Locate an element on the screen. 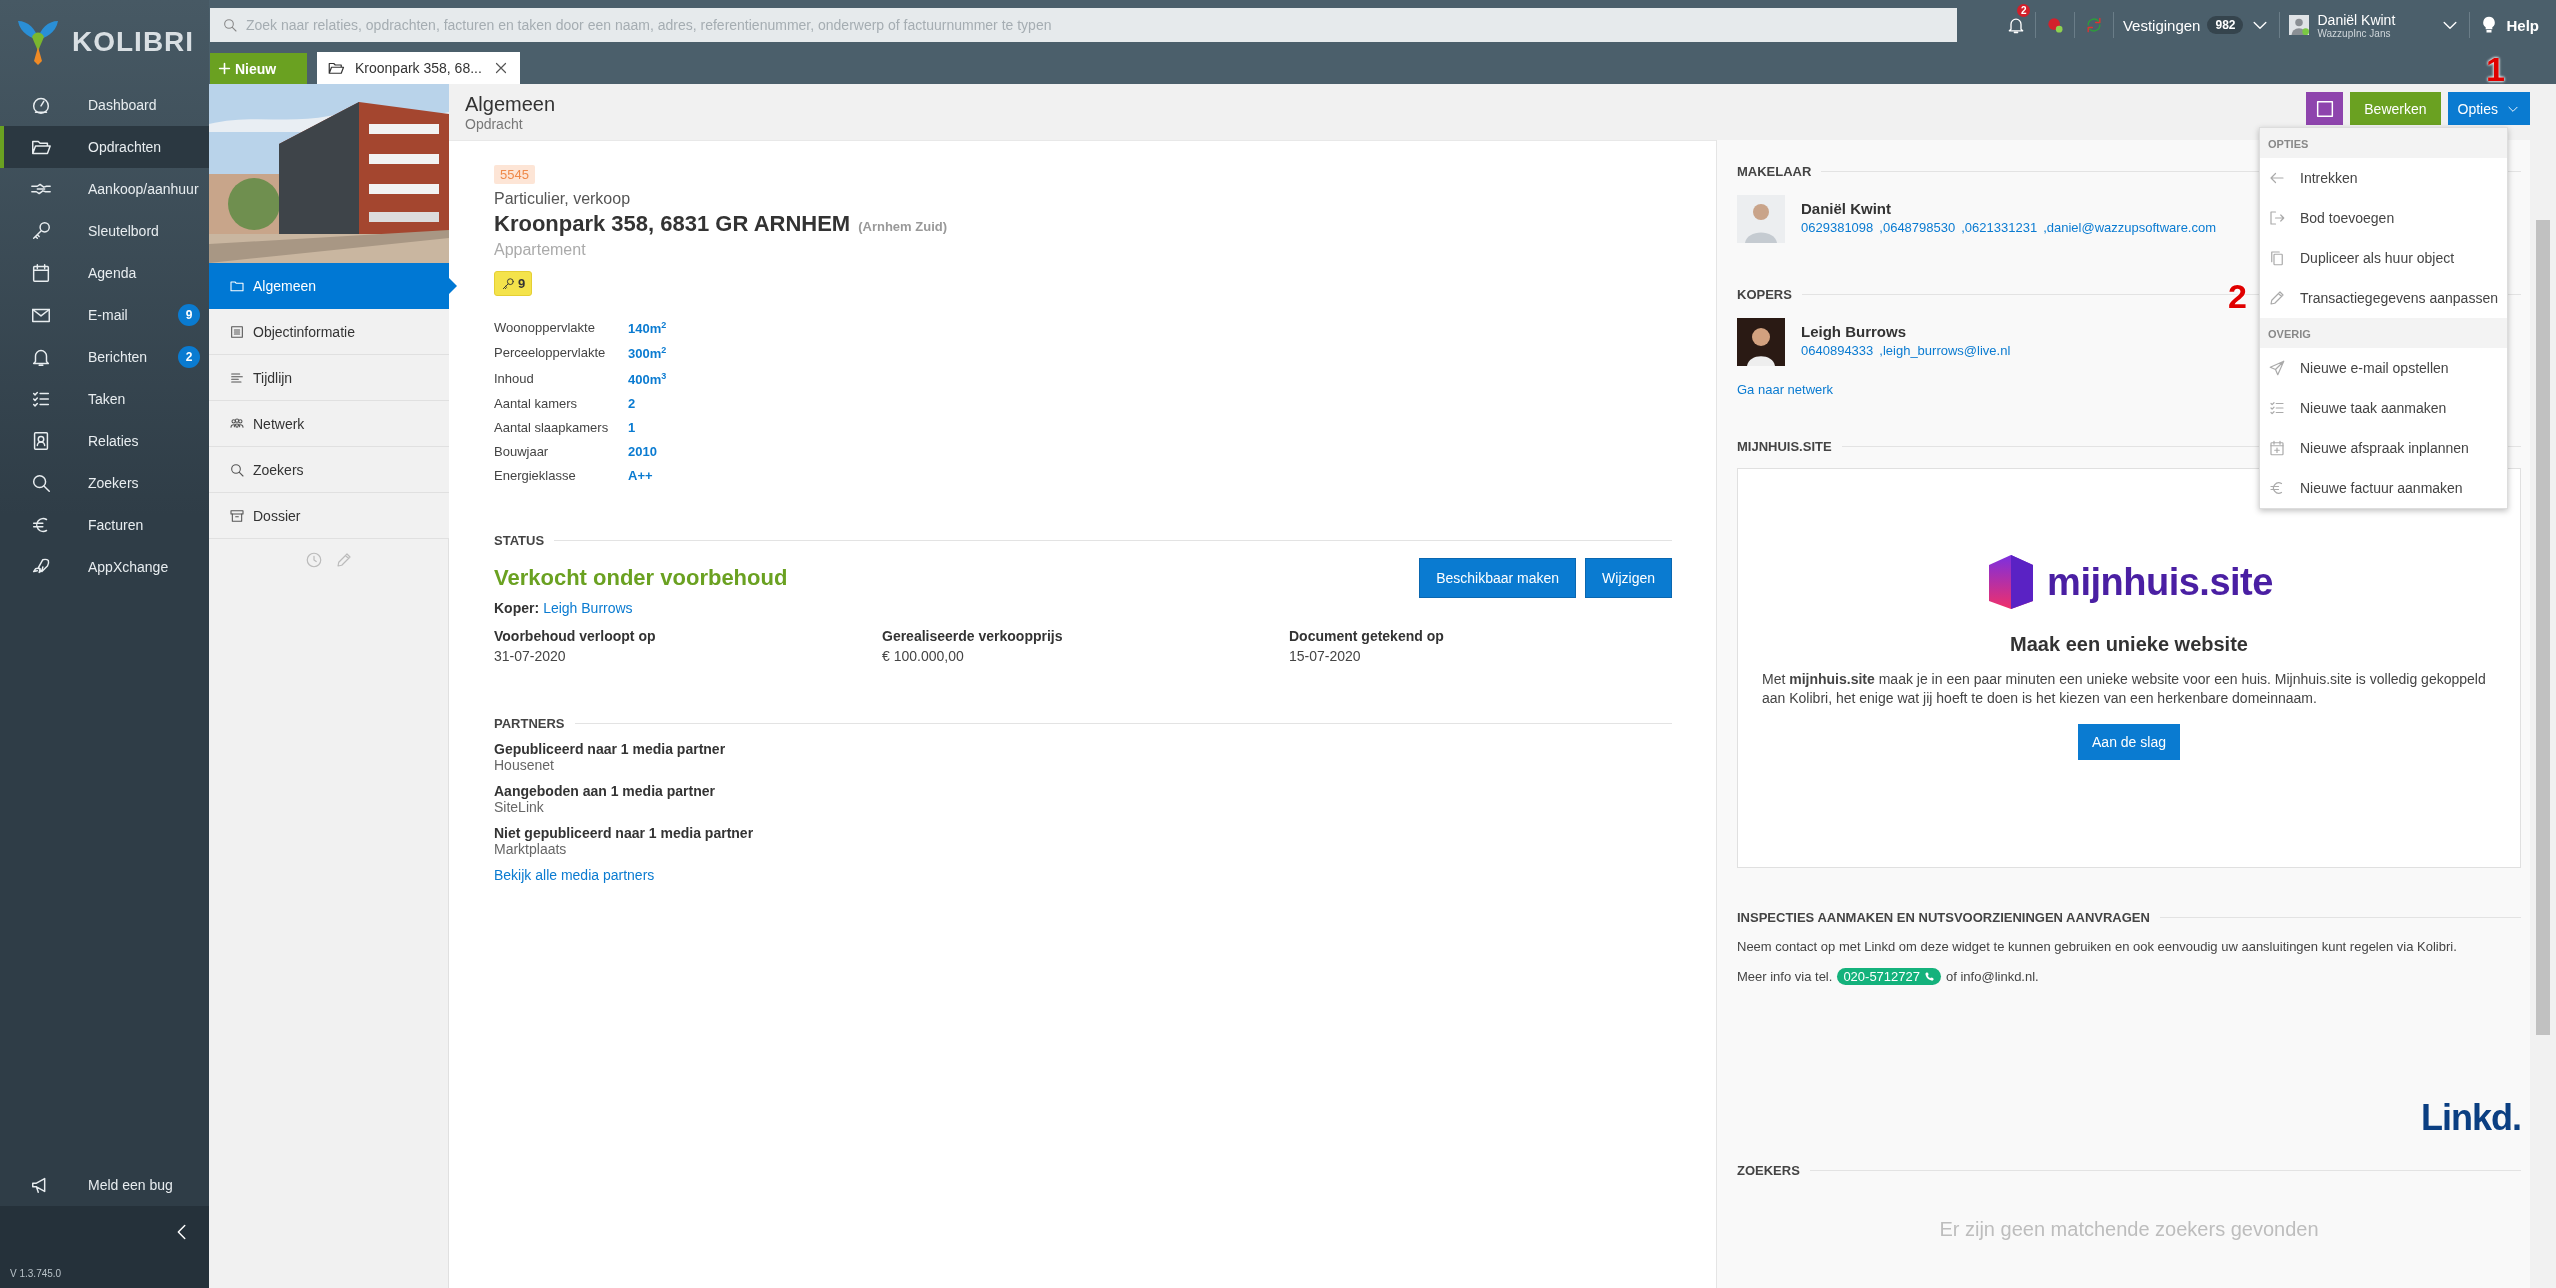  promo-title: Maak een unieke website is located at coordinates (2129, 644).